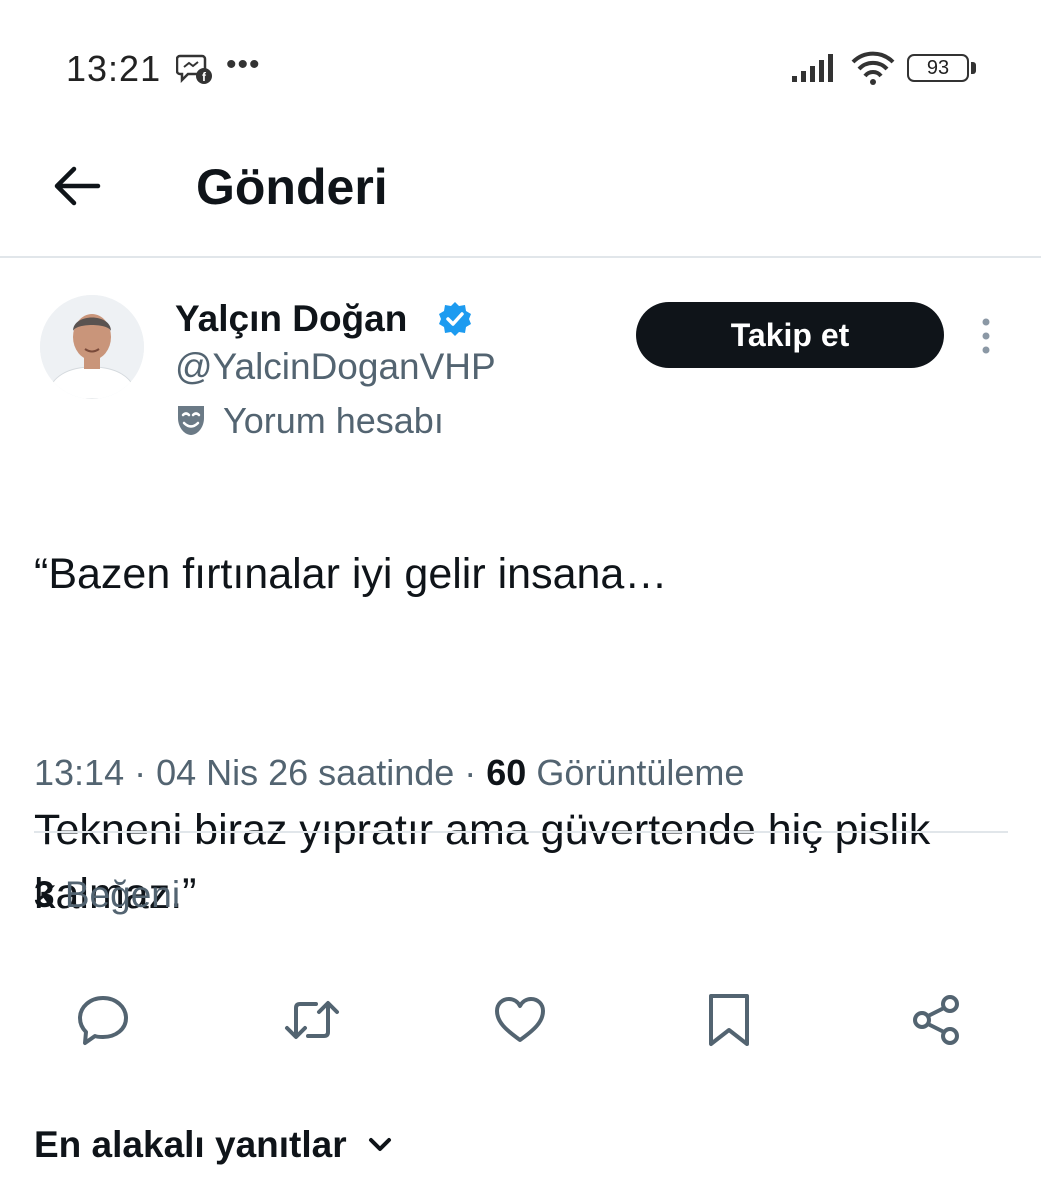 This screenshot has width=1041, height=1200. I want to click on back-button, so click(78, 186).